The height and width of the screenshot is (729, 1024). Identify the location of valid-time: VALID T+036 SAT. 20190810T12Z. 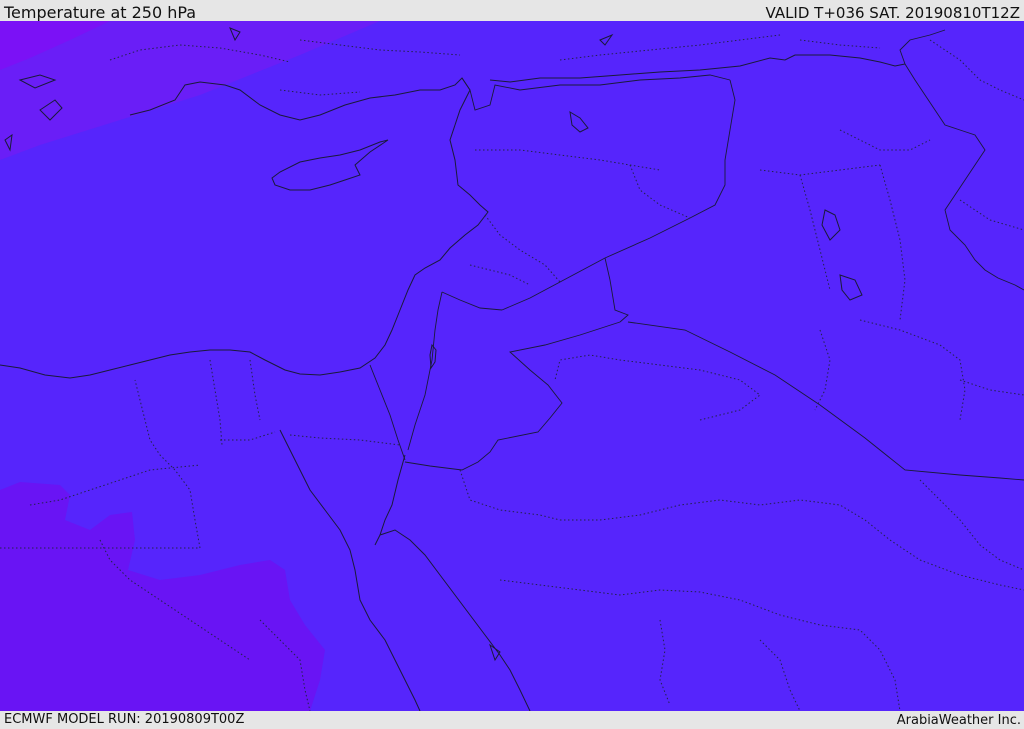
(892, 13).